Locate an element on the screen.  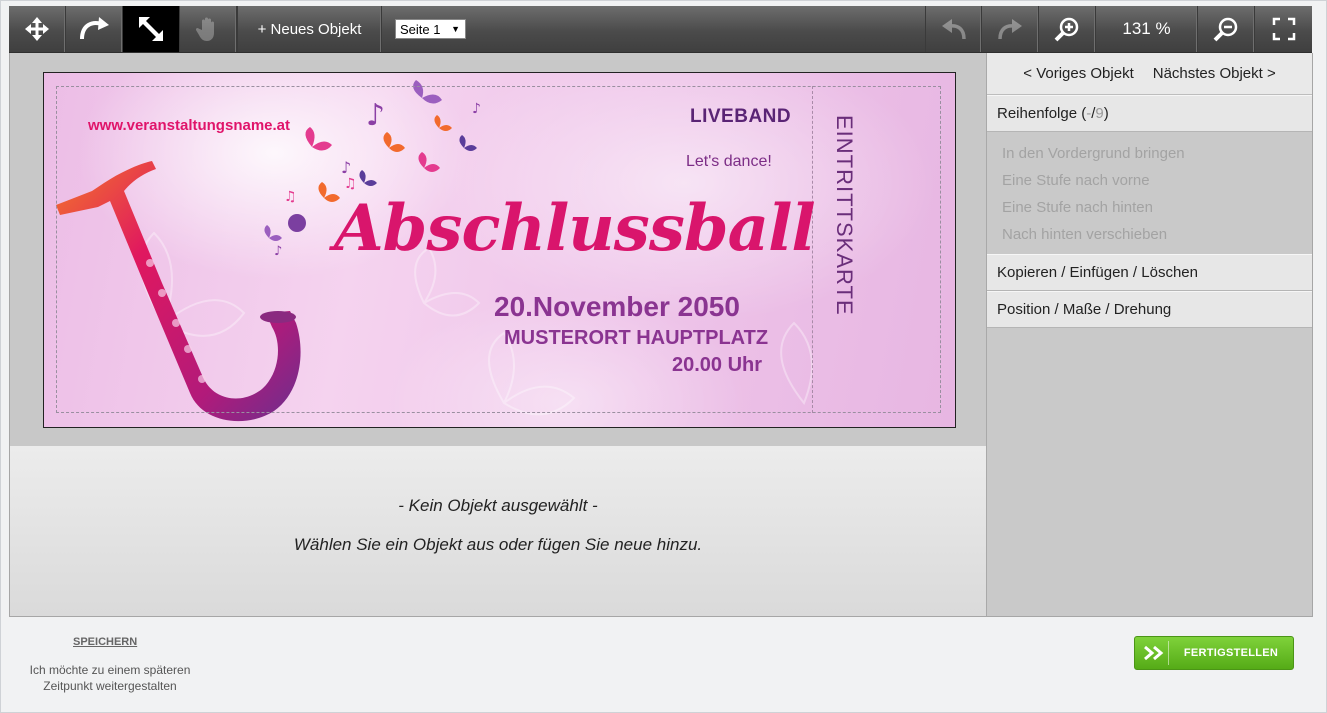
dropdown-arrow-icon: ▼ is located at coordinates (455, 29).